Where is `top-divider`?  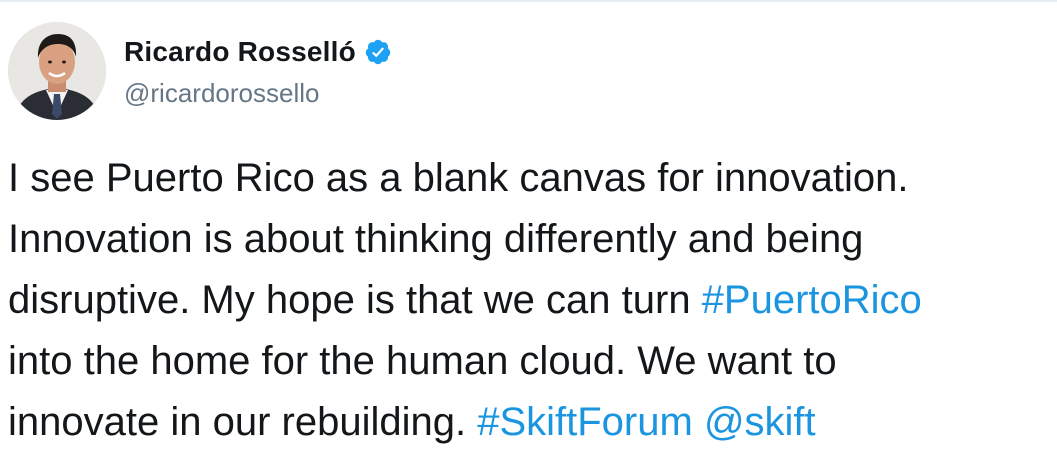
top-divider is located at coordinates (528, 1).